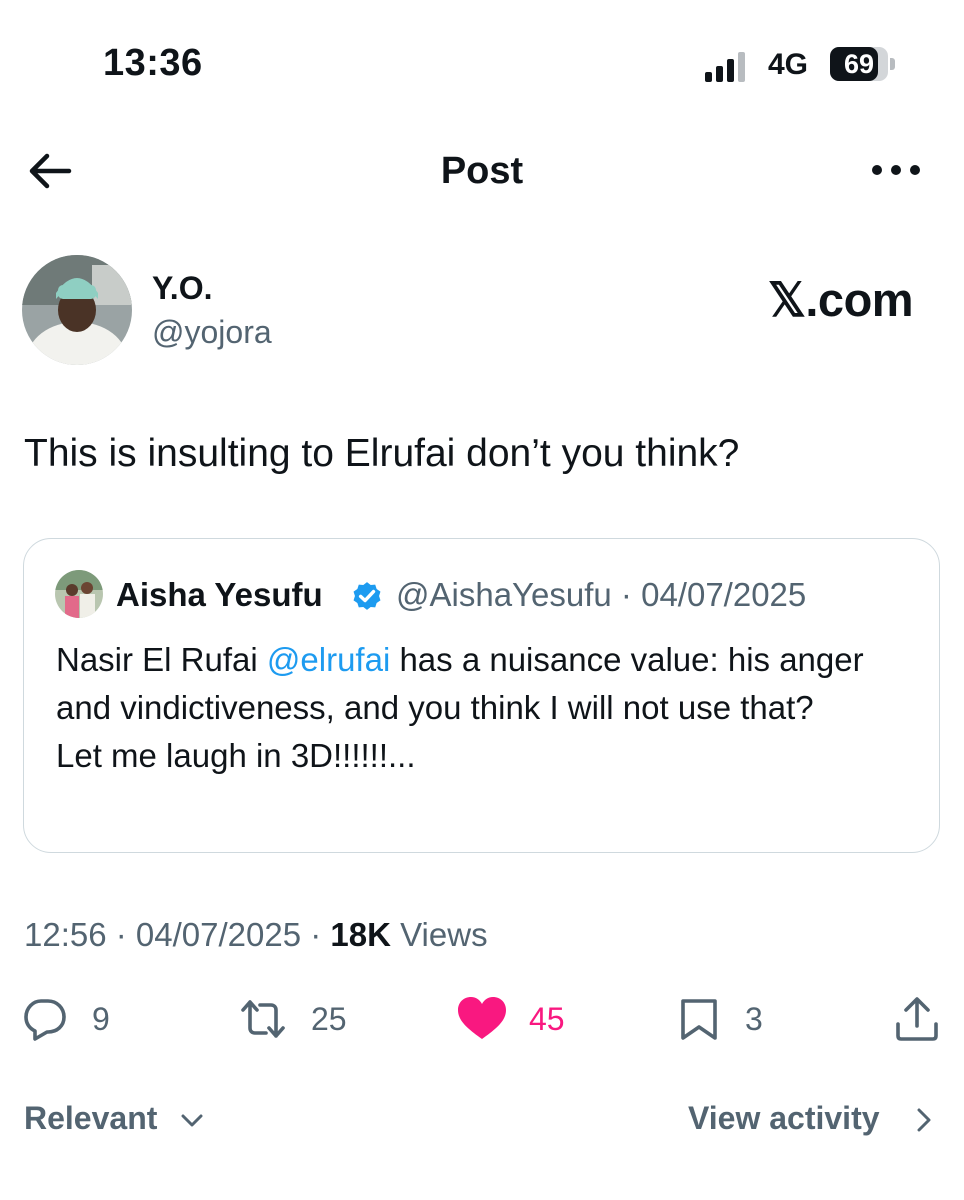  I want to click on signal-icon, so click(725, 67).